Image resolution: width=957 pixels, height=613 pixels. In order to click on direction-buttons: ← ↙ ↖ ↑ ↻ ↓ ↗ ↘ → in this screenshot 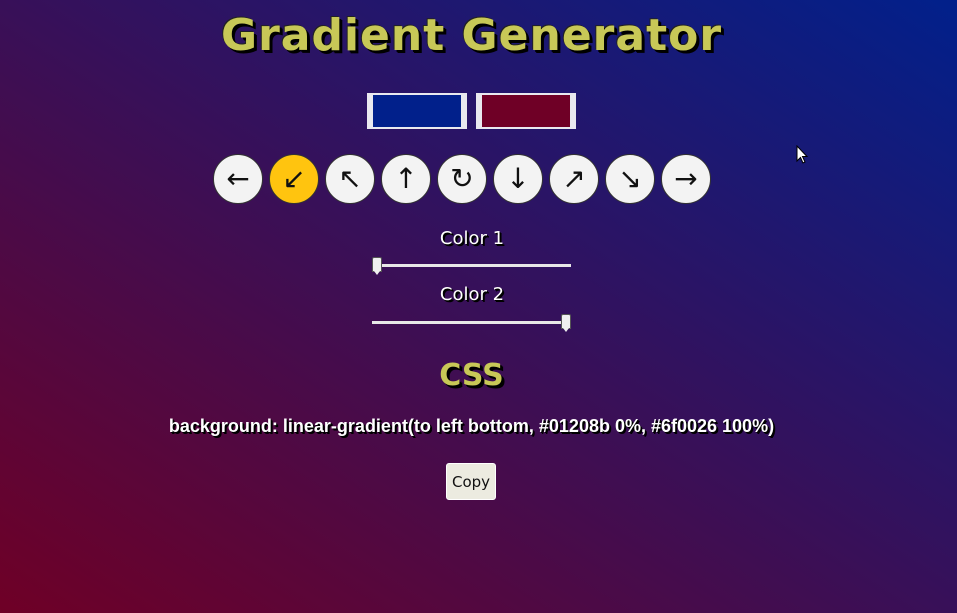, I will do `click(462, 179)`.